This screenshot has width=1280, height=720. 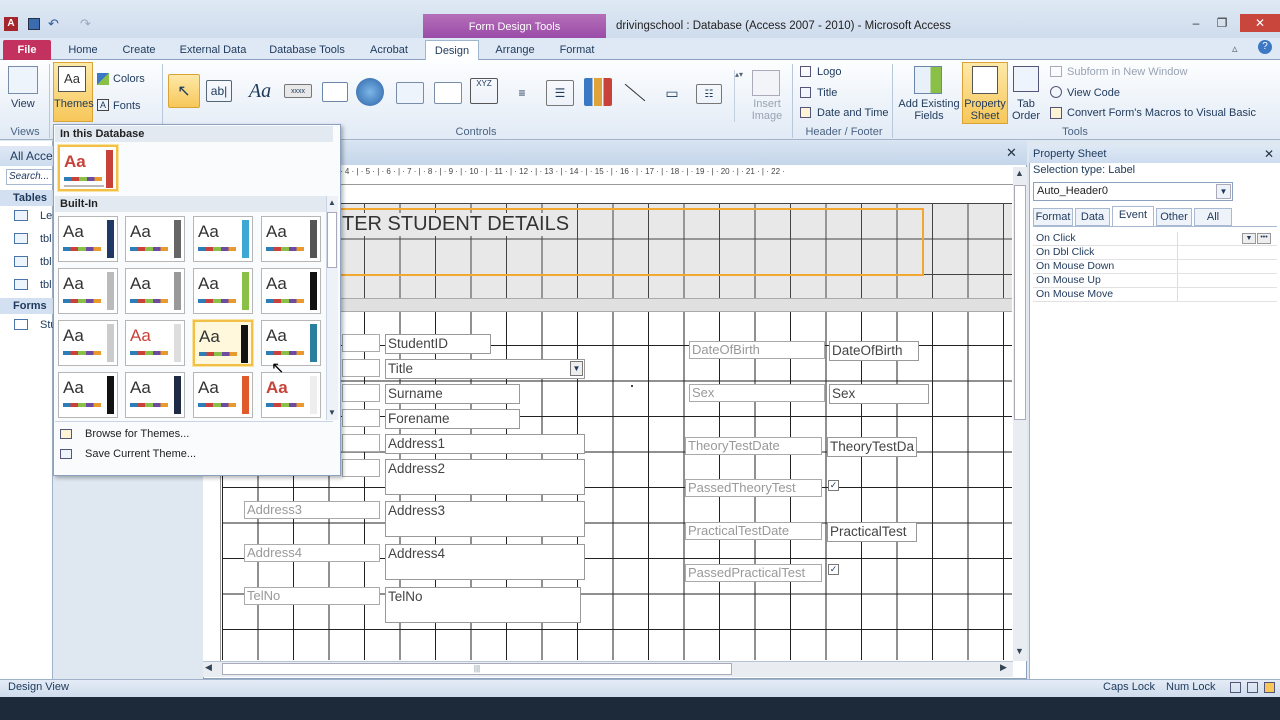 What do you see at coordinates (872, 447) in the screenshot?
I see `field-theorytestdate: TheoryTestDa` at bounding box center [872, 447].